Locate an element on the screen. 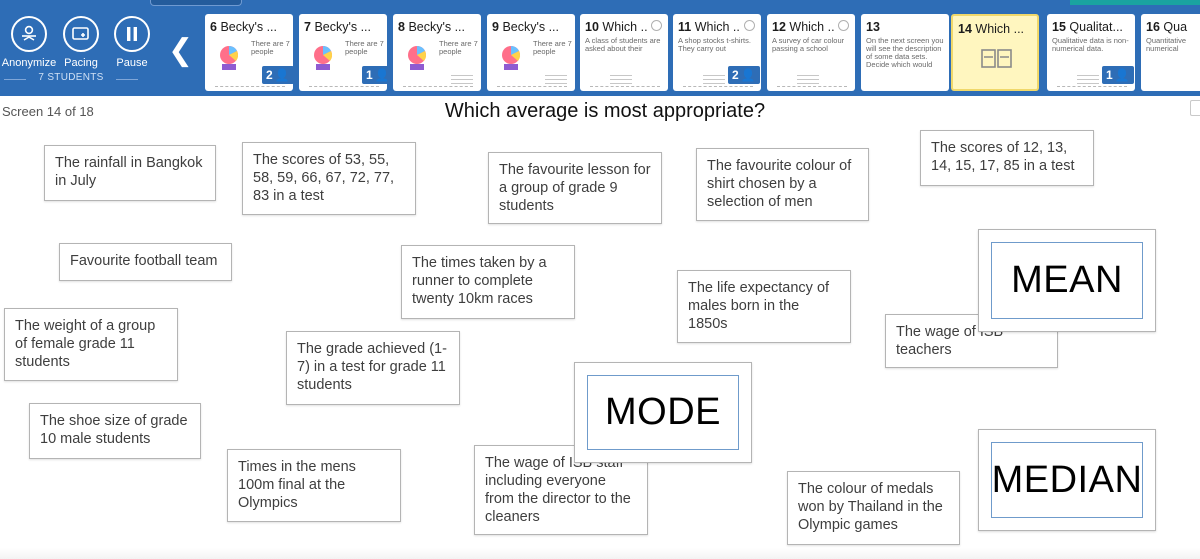  thumbnail-number: 14 is located at coordinates (965, 29).